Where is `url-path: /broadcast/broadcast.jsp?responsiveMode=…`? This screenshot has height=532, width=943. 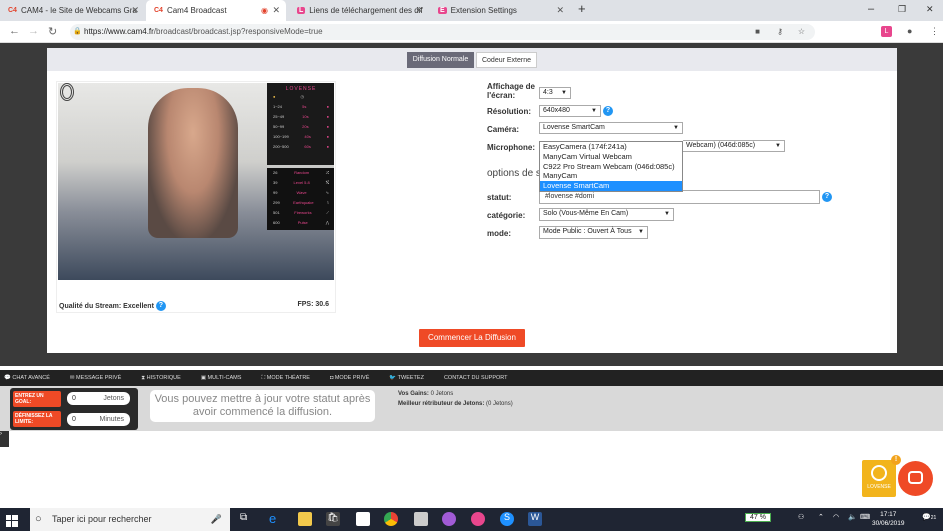 url-path: /broadcast/broadcast.jsp?responsiveMode=… is located at coordinates (238, 31).